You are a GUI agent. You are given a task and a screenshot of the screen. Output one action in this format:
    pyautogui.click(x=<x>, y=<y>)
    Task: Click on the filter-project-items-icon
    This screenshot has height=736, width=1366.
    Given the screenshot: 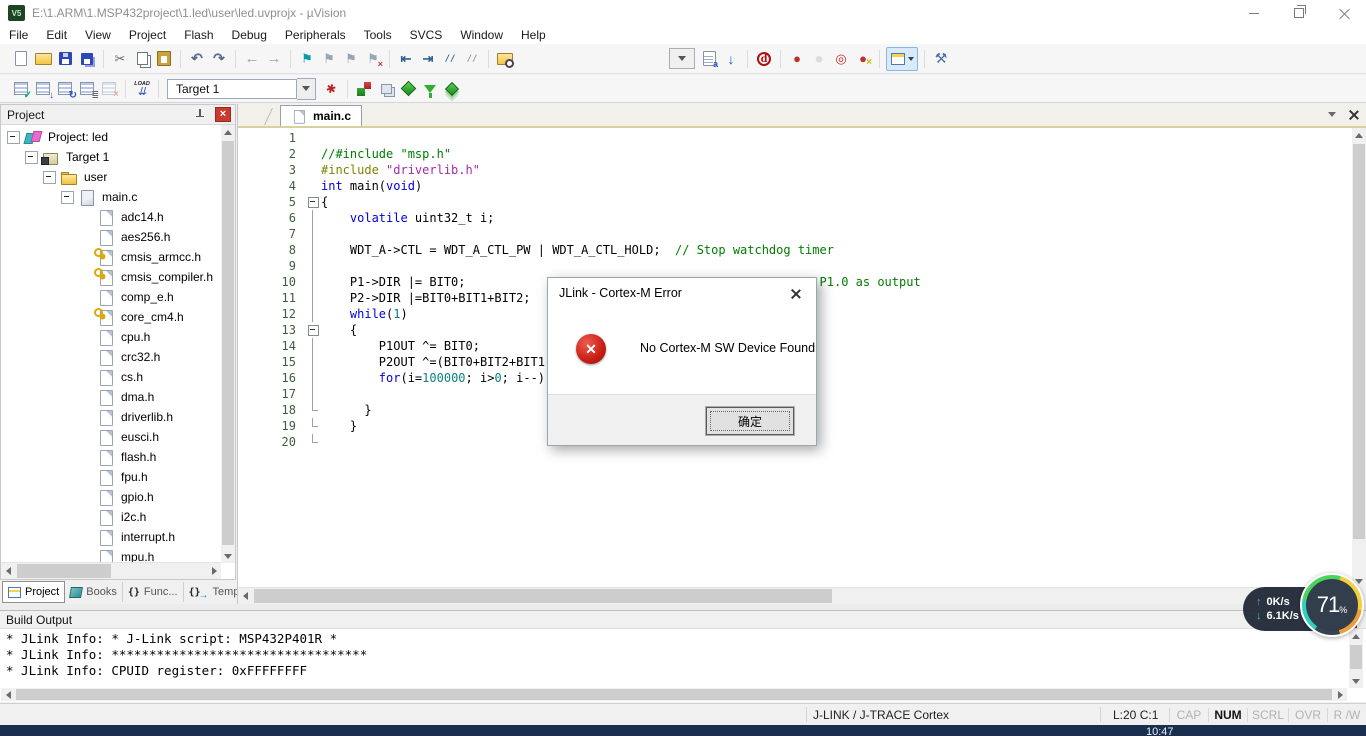 What is the action you would take?
    pyautogui.click(x=430, y=89)
    